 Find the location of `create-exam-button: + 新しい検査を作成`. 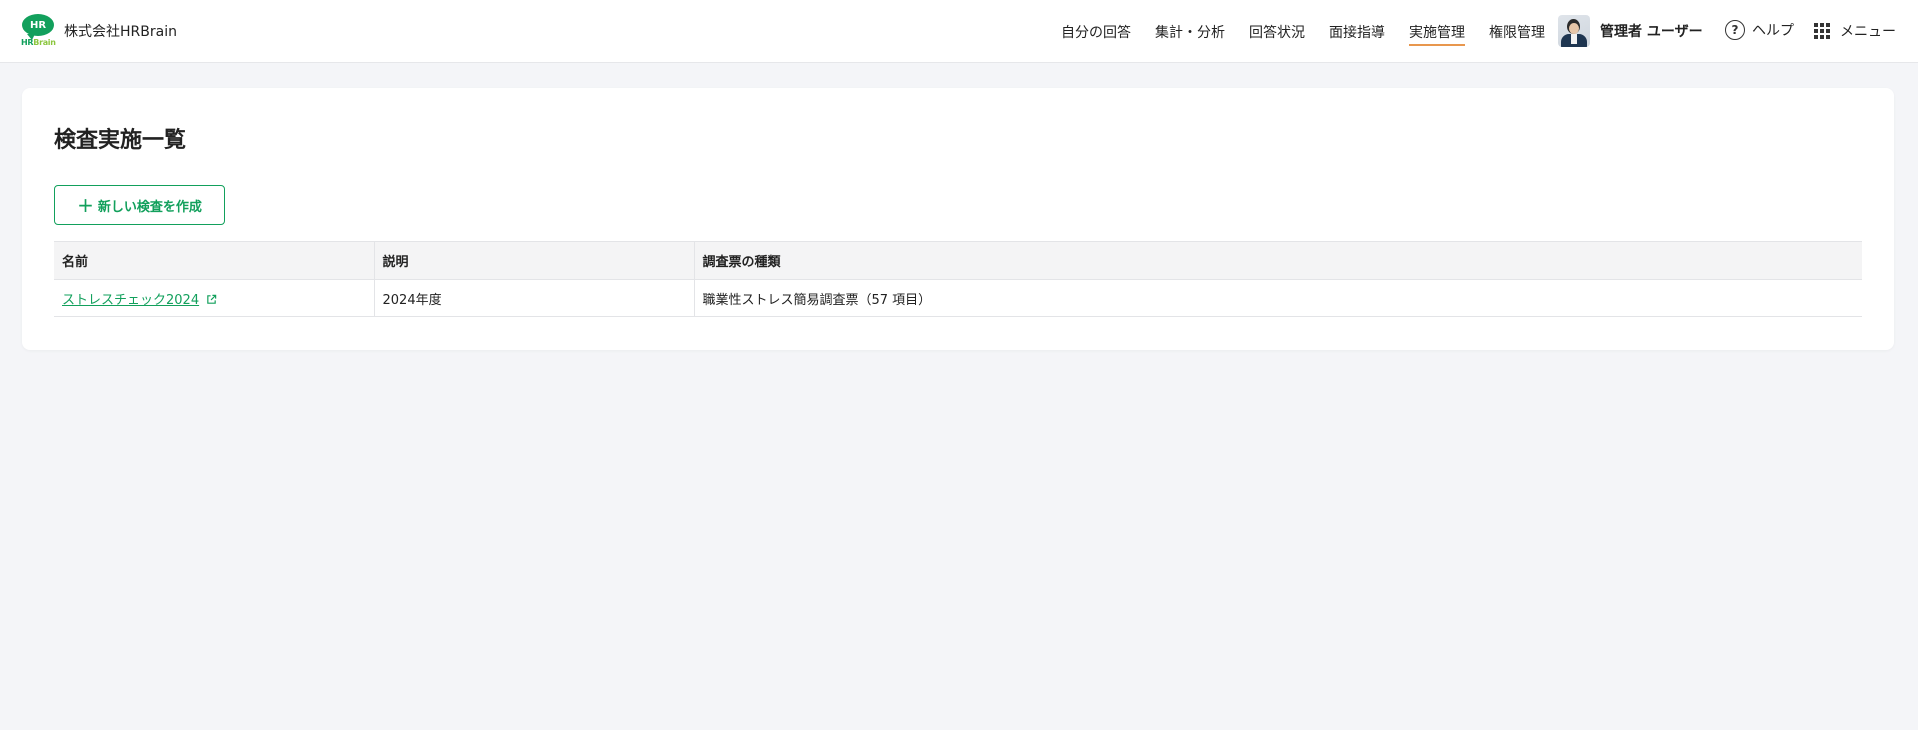

create-exam-button: + 新しい検査を作成 is located at coordinates (139, 205).